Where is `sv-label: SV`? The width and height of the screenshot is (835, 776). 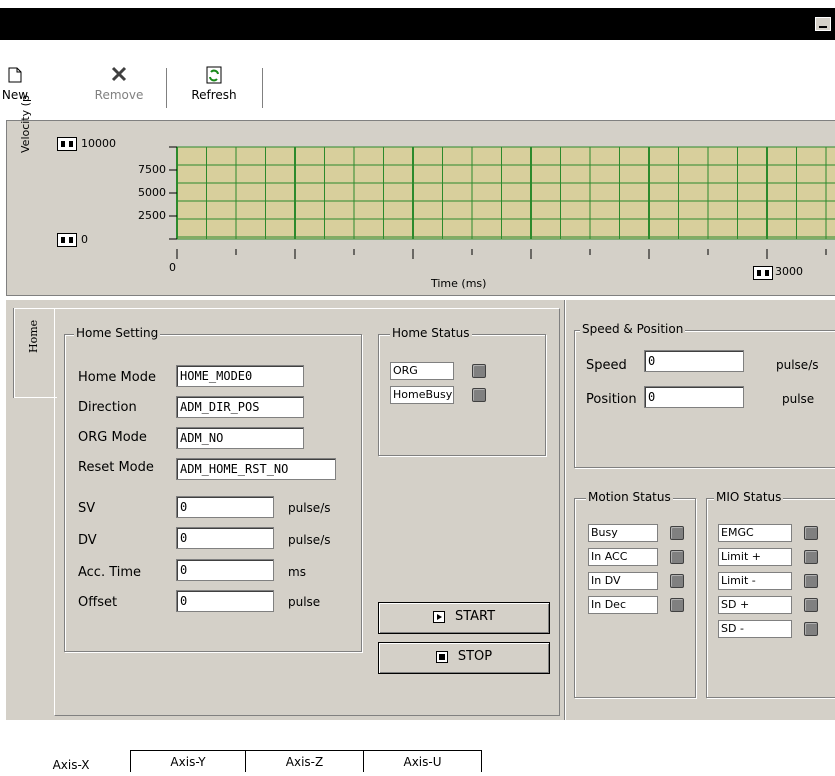 sv-label: SV is located at coordinates (87, 508).